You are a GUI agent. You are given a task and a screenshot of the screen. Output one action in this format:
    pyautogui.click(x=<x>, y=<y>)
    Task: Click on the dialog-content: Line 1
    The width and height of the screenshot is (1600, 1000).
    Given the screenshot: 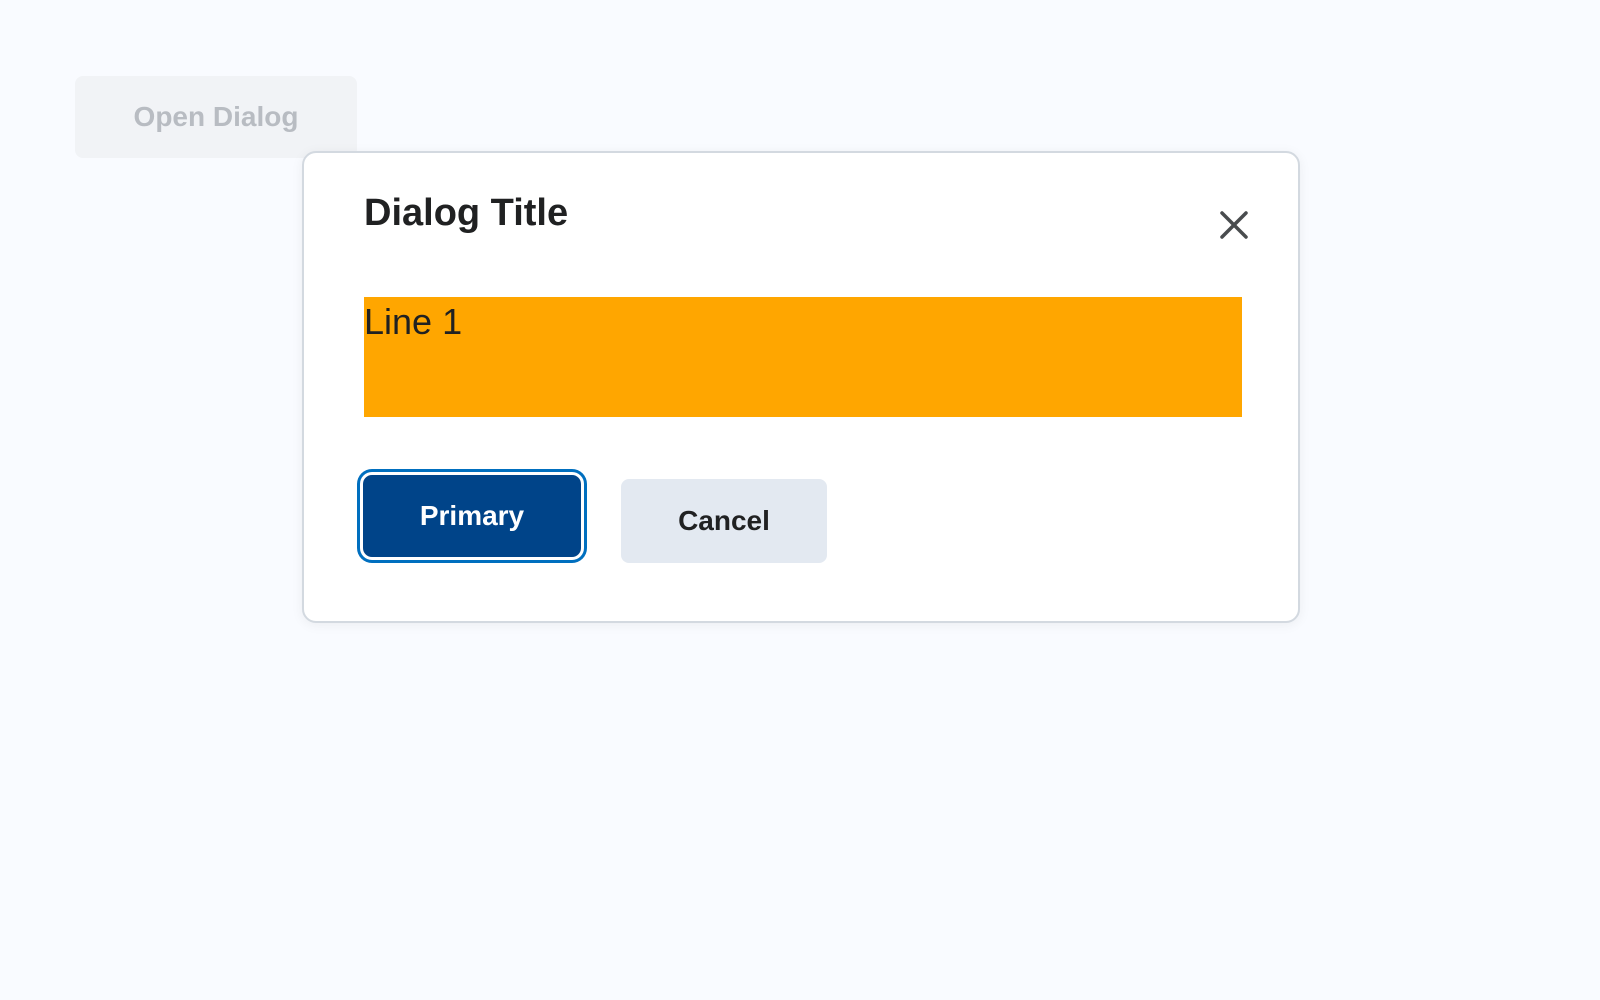 What is the action you would take?
    pyautogui.click(x=803, y=357)
    